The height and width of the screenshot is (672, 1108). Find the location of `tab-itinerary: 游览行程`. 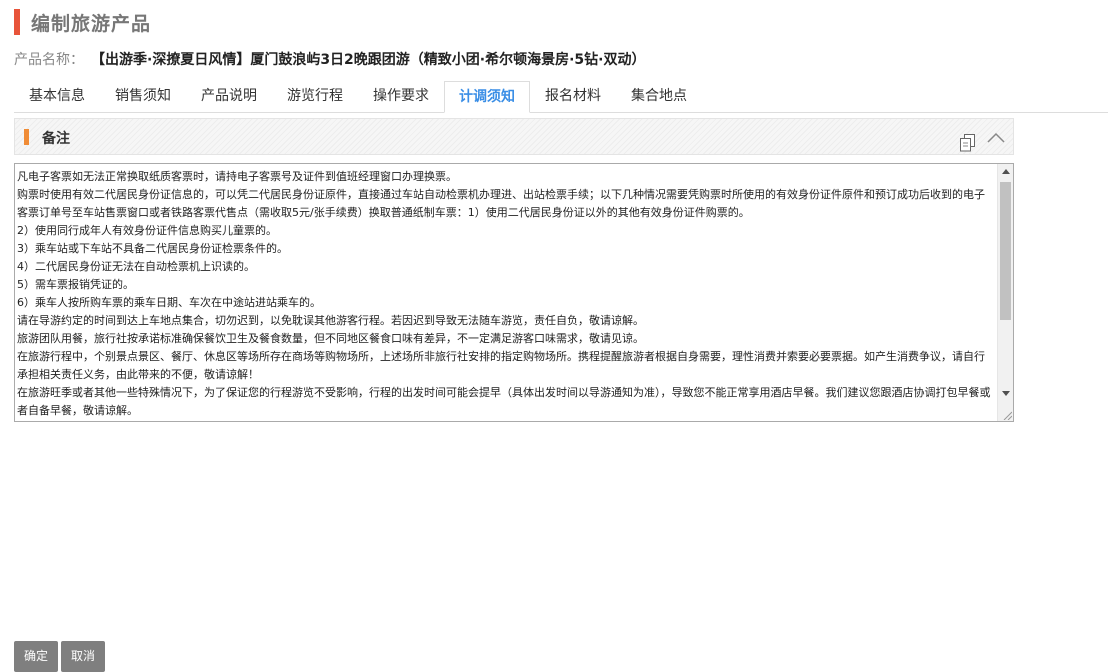

tab-itinerary: 游览行程 is located at coordinates (315, 96).